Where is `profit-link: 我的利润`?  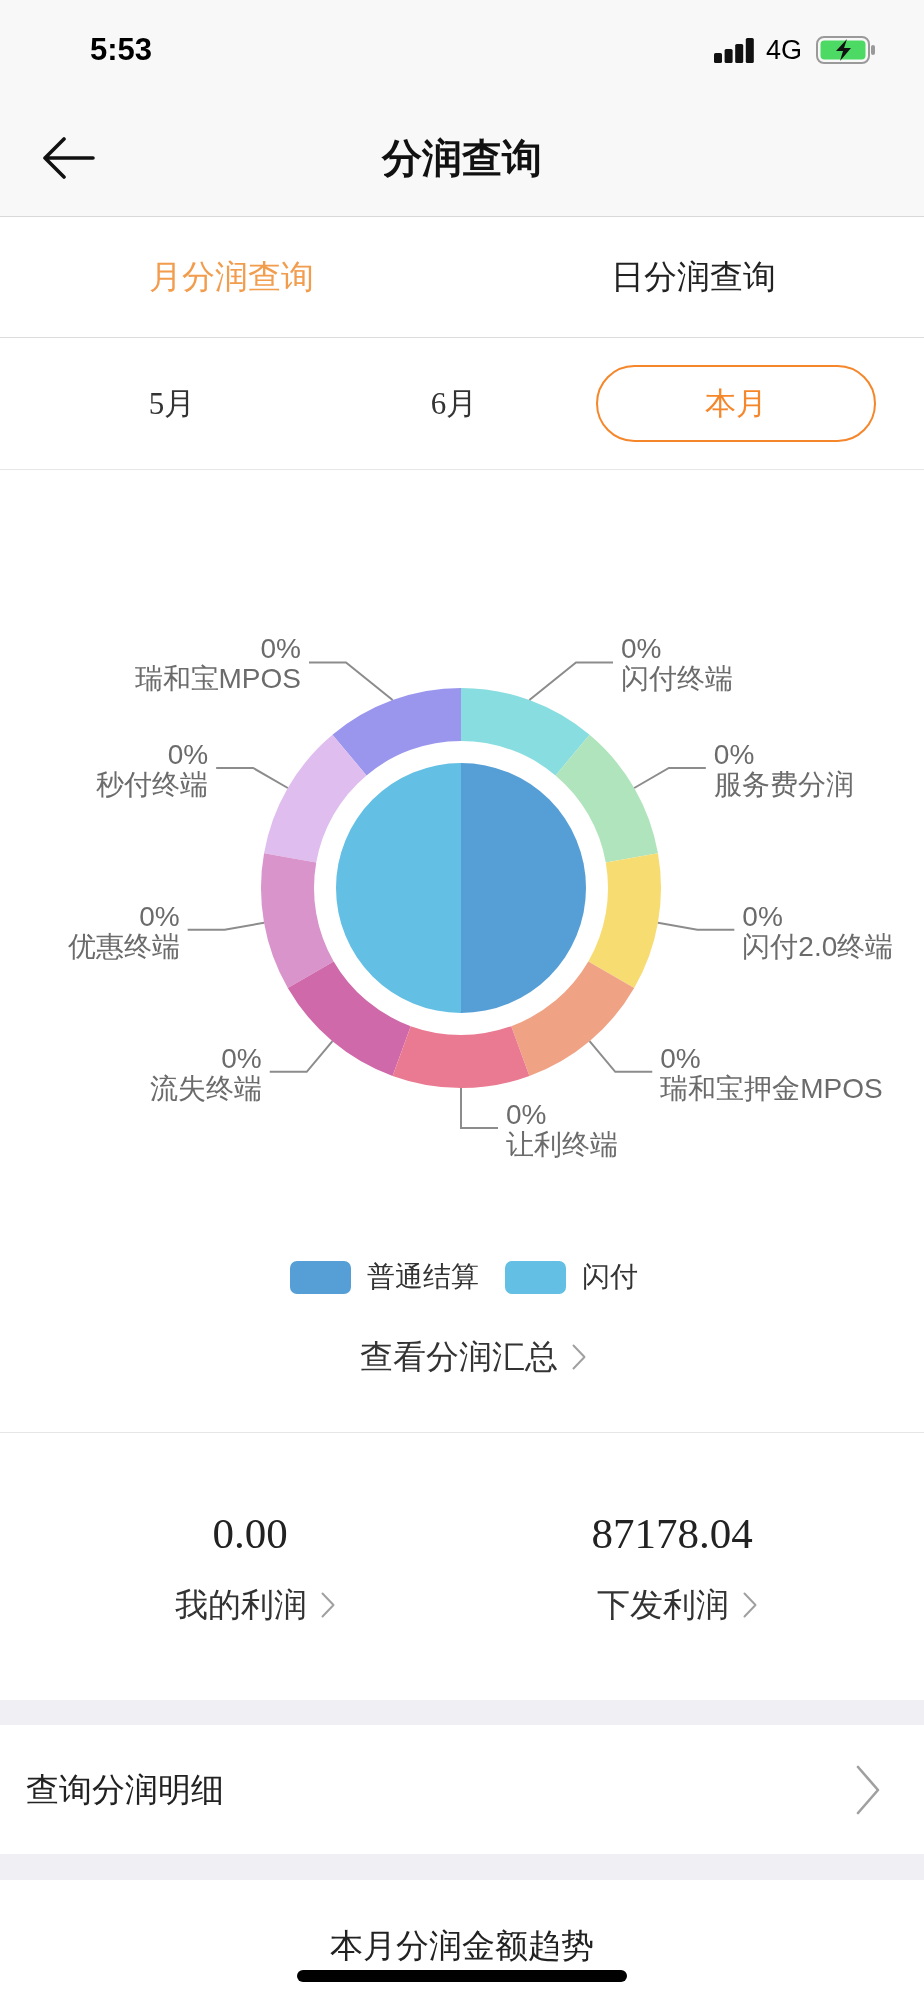 profit-link: 我的利润 is located at coordinates (250, 1605).